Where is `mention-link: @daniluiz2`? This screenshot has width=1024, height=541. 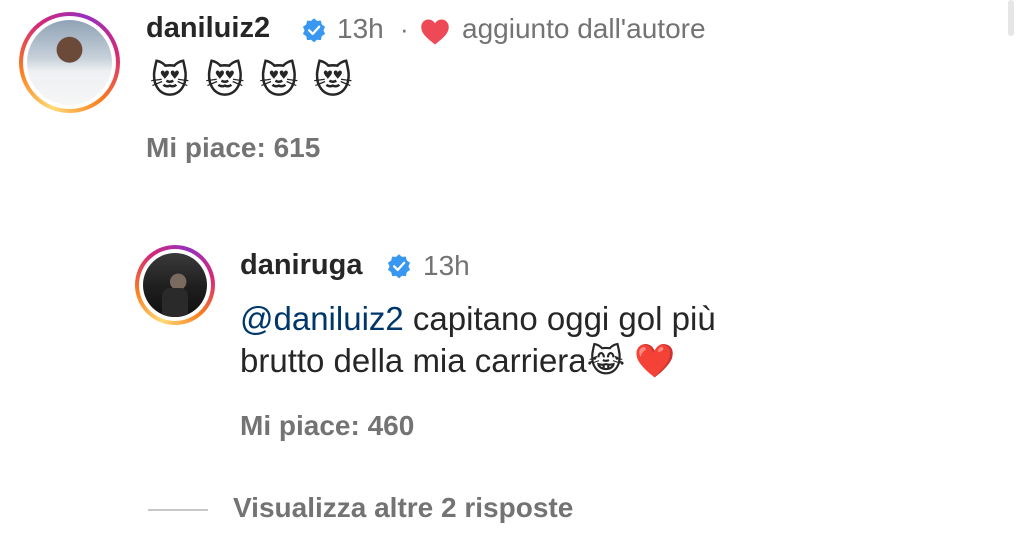 mention-link: @daniluiz2 is located at coordinates (322, 318).